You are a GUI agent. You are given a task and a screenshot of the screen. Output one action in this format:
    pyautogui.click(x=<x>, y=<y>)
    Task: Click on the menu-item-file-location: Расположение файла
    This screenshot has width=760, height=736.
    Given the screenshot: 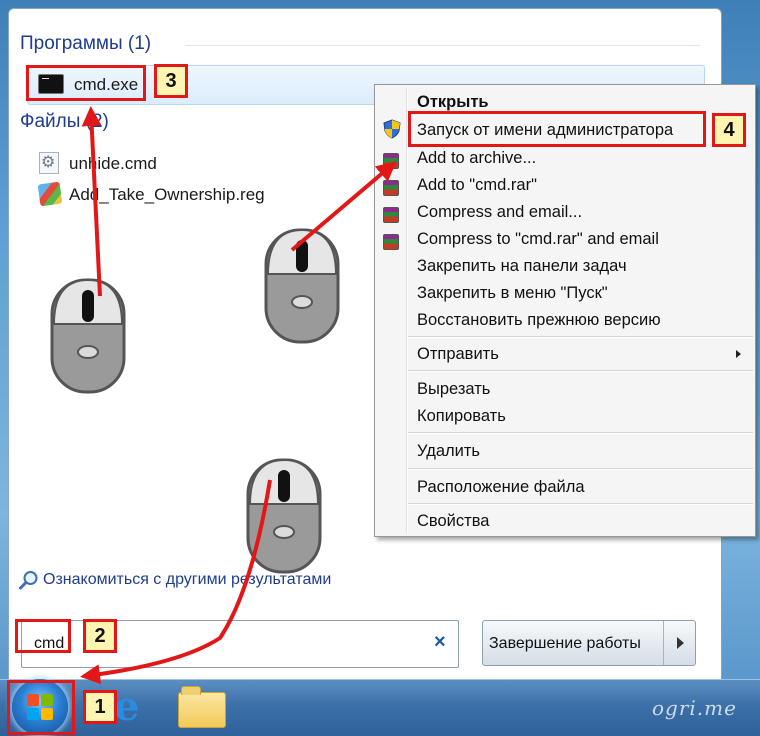 What is the action you would take?
    pyautogui.click(x=501, y=487)
    